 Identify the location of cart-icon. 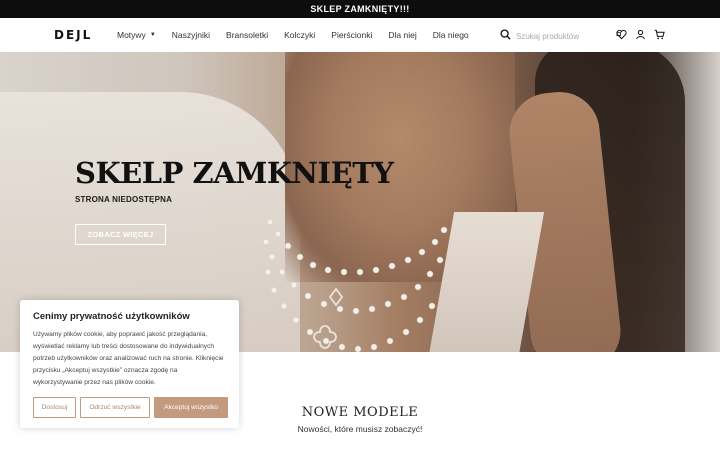
(659, 34).